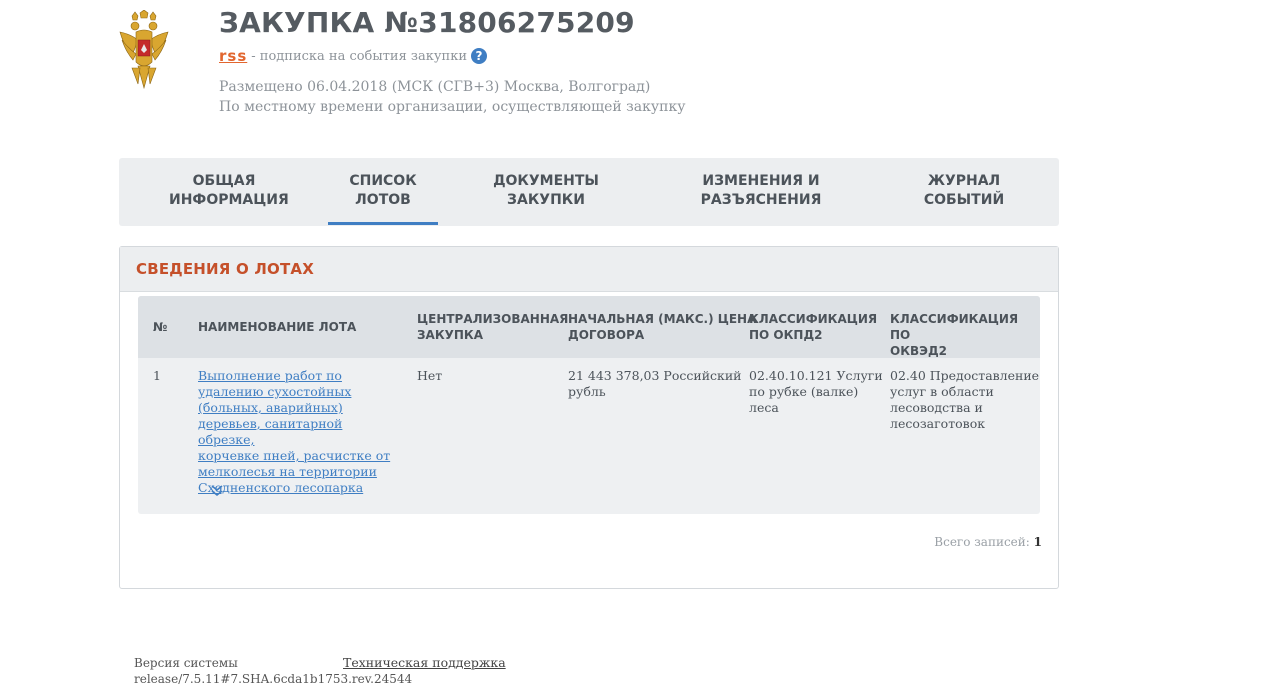 Image resolution: width=1277 pixels, height=689 pixels. I want to click on expand-chevron-icon, so click(217, 491).